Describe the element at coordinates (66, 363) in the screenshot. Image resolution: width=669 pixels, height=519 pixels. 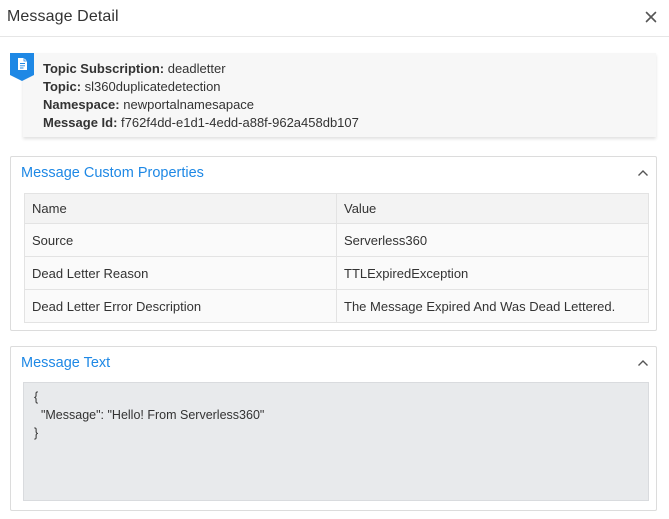
I see `message-text-title: Message Text` at that location.